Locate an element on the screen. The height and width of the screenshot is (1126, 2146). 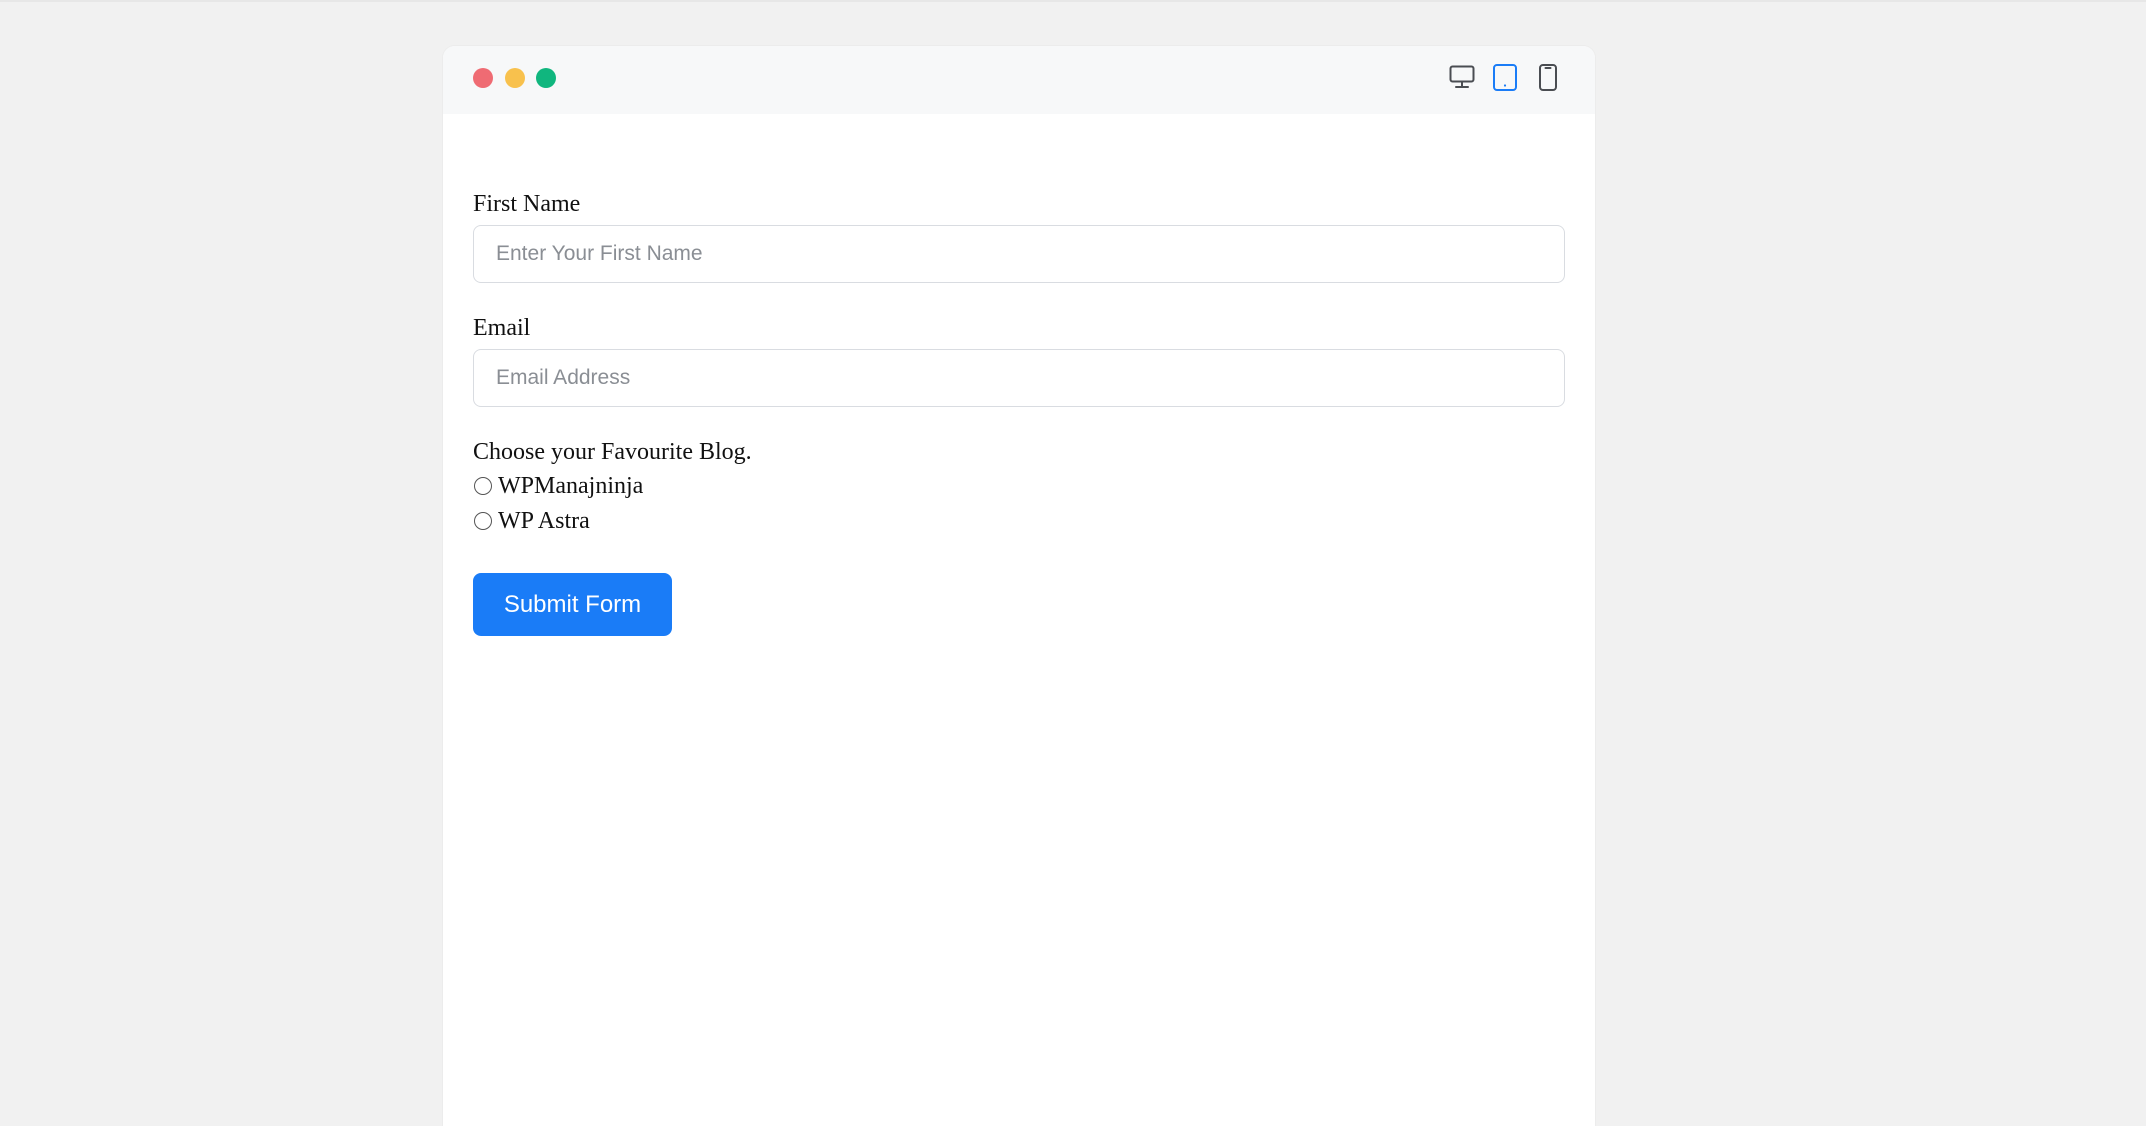
minimize-dot is located at coordinates (515, 78).